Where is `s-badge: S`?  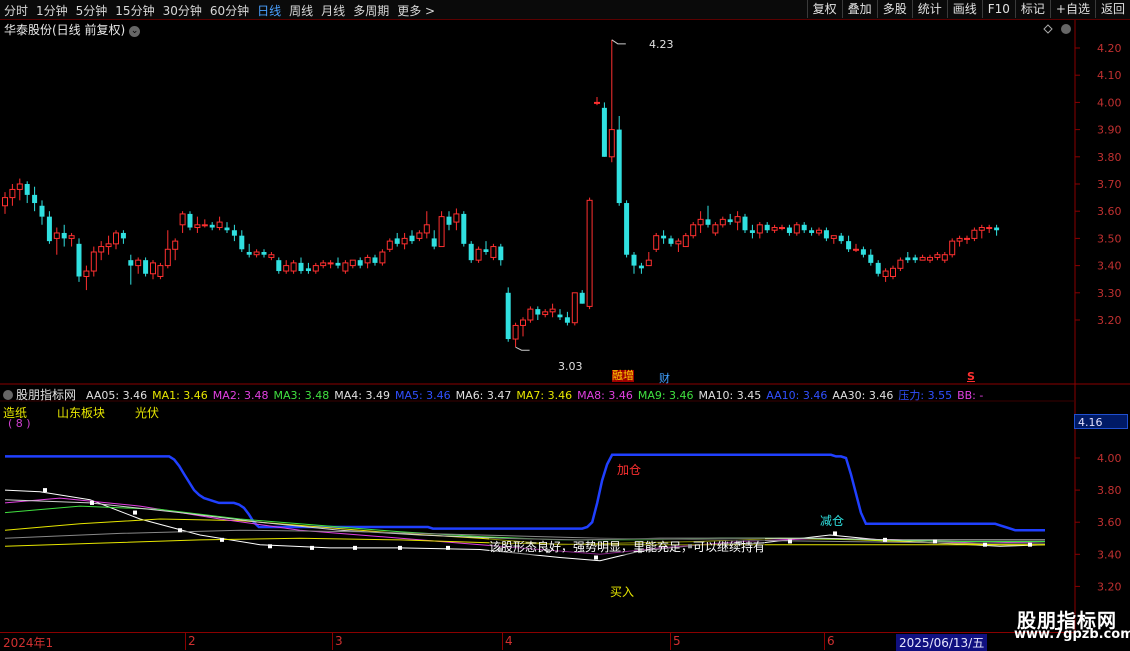
s-badge: S is located at coordinates (971, 376).